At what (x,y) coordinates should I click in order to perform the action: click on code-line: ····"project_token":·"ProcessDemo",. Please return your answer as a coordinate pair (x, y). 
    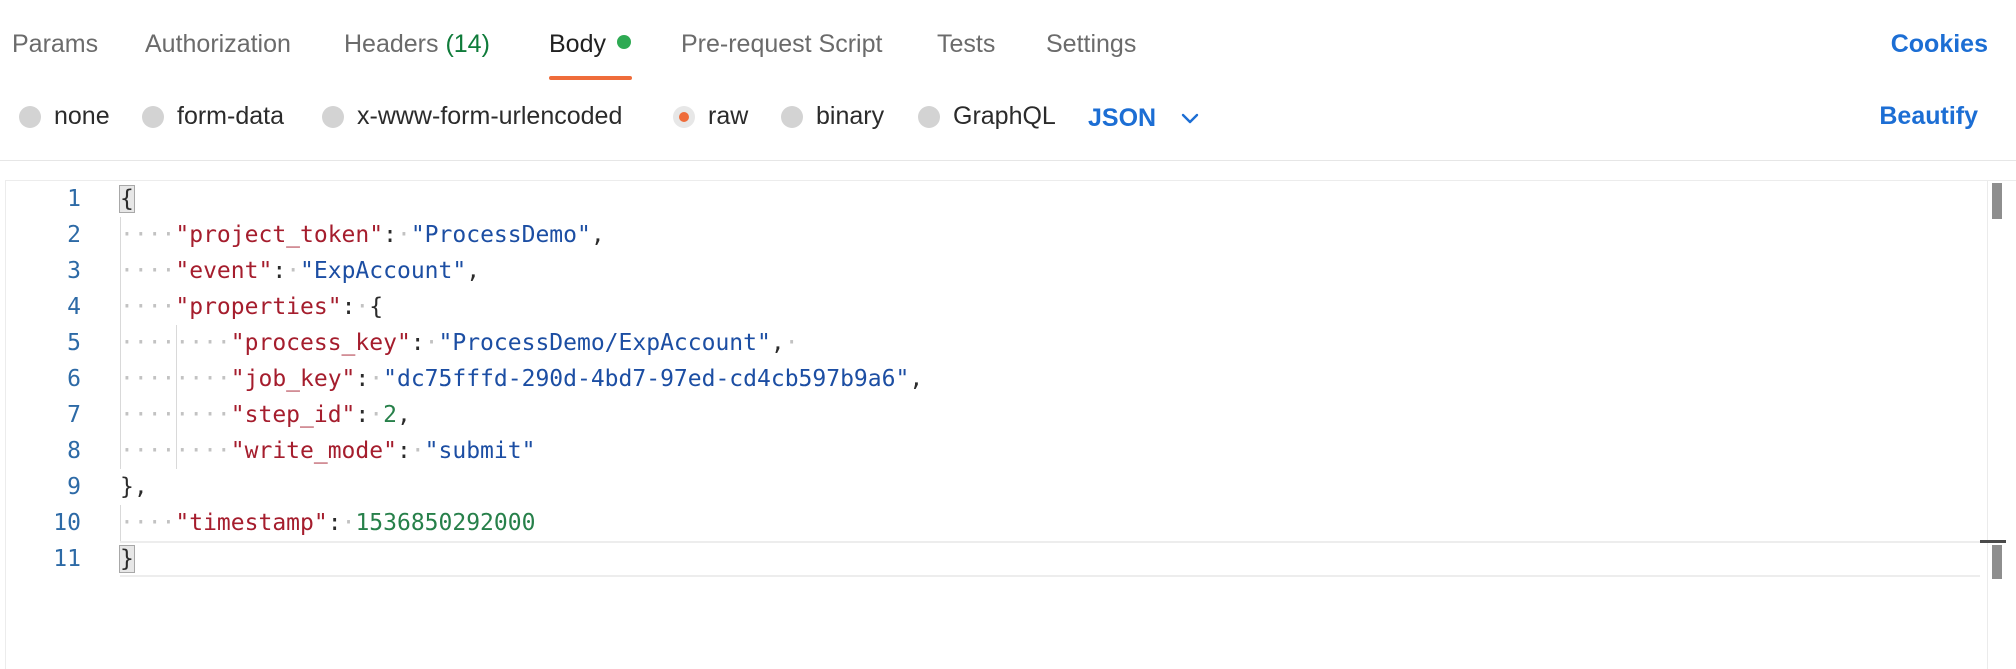
    Looking at the image, I should click on (362, 235).